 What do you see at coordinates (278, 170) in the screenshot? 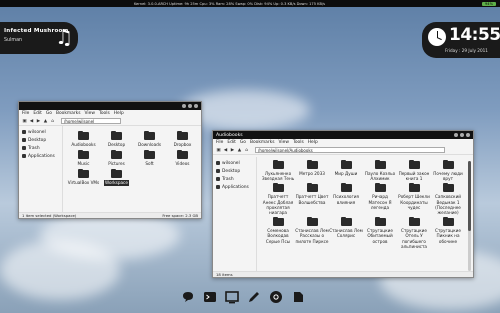
I see `folder-item: Лукьяненко Звездная Тень` at bounding box center [278, 170].